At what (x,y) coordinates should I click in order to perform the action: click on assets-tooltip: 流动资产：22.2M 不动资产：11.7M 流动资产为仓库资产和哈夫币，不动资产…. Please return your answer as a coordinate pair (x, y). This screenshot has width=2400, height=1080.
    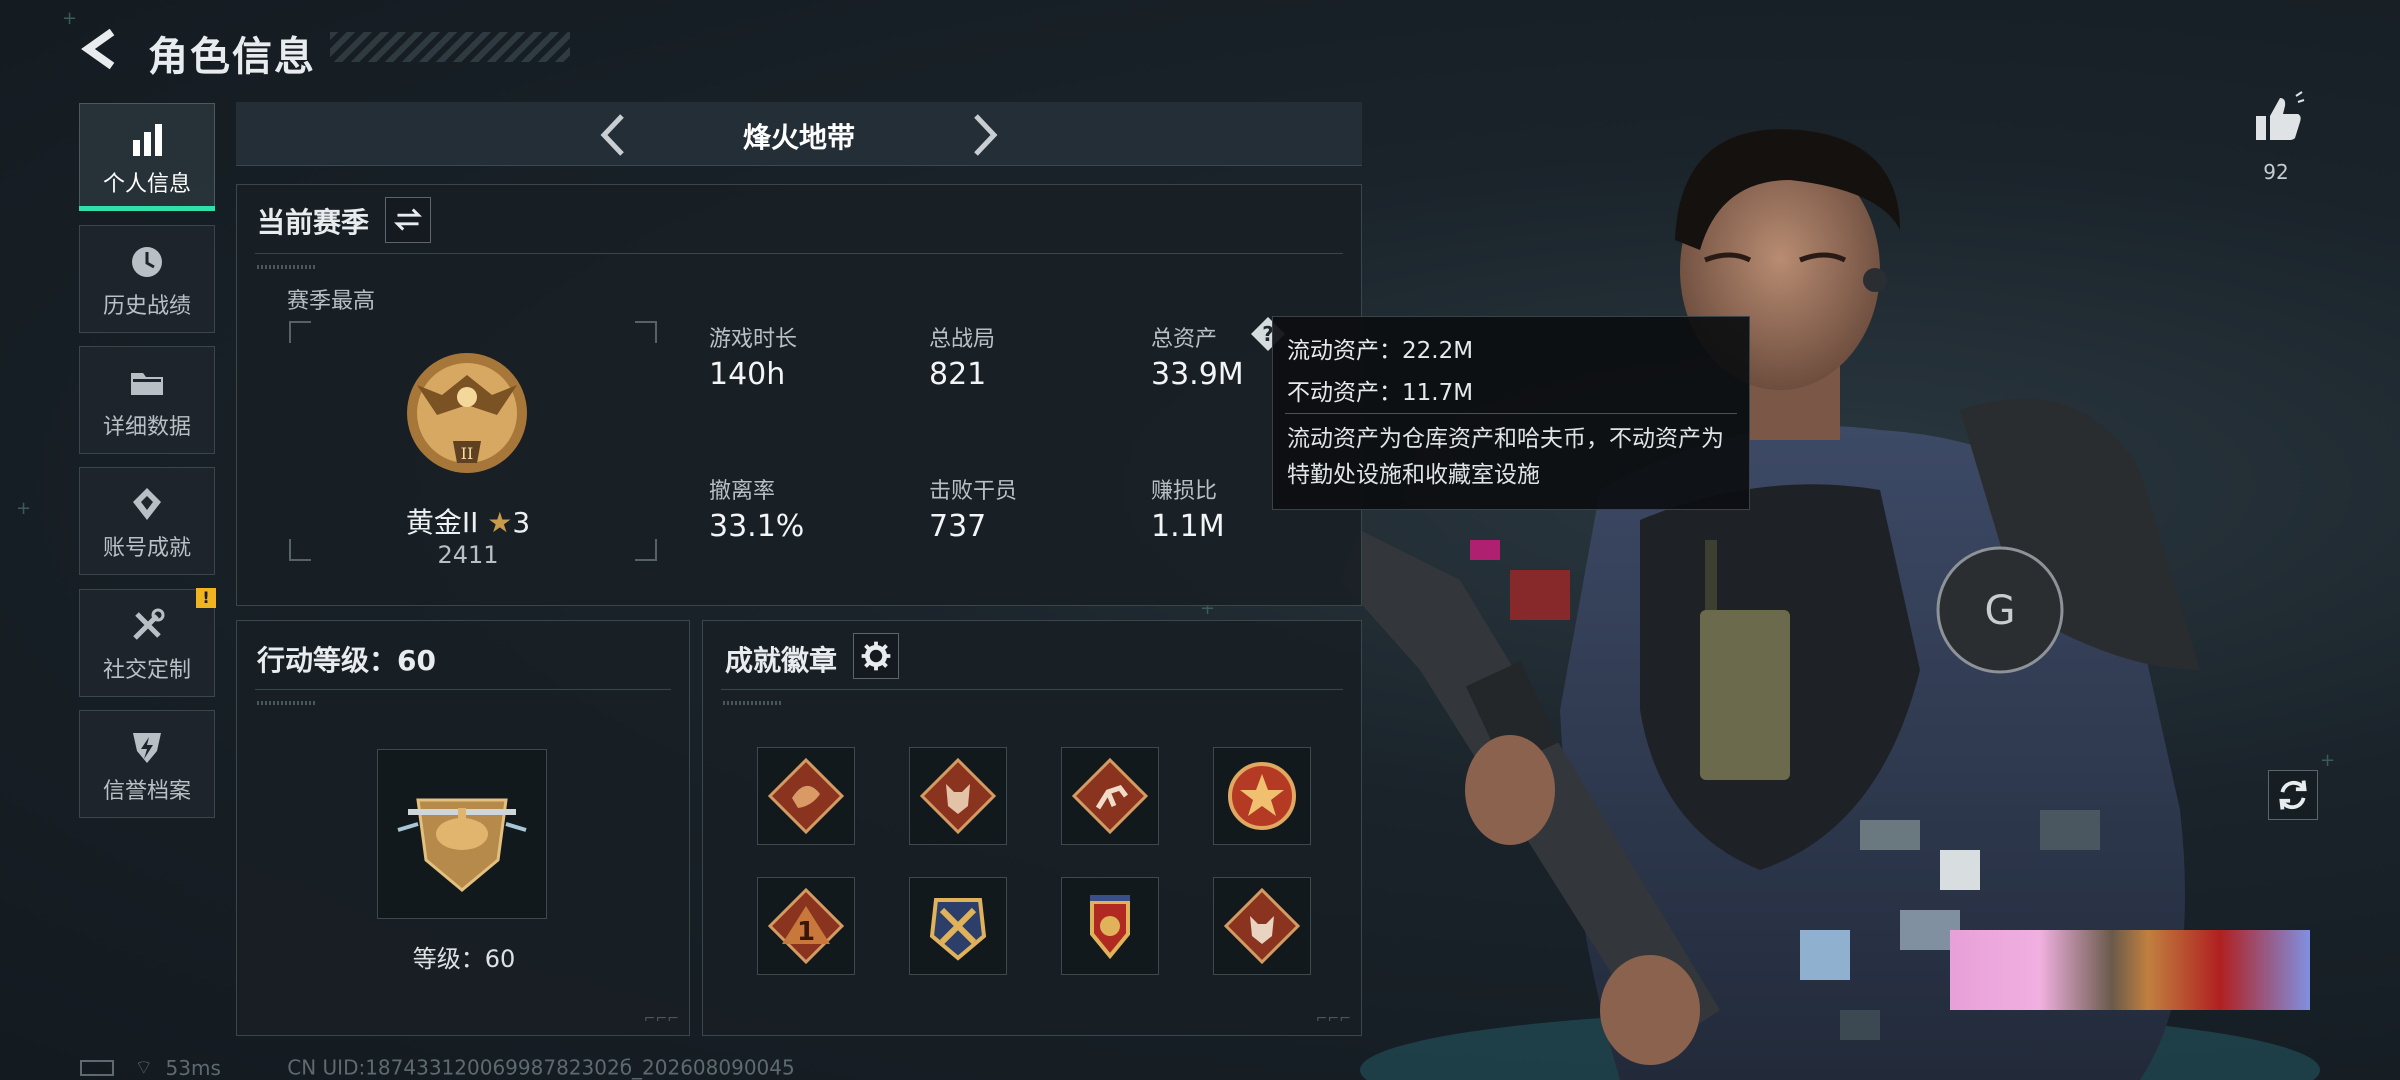
    Looking at the image, I should click on (1511, 413).